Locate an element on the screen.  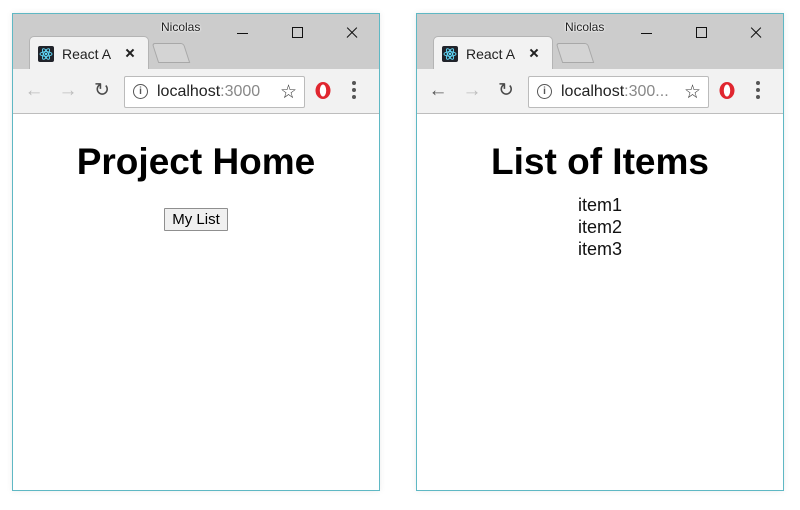
my-list-button: My List is located at coordinates (196, 219).